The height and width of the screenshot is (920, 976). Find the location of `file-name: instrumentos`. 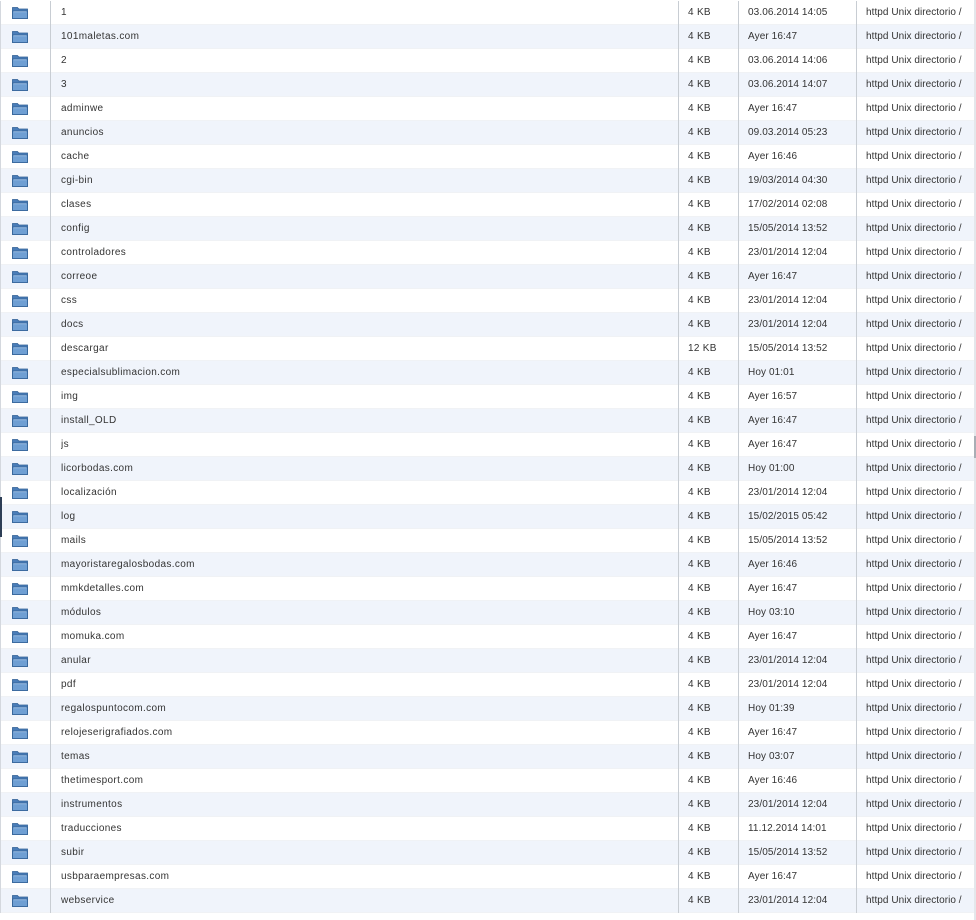

file-name: instrumentos is located at coordinates (366, 804).